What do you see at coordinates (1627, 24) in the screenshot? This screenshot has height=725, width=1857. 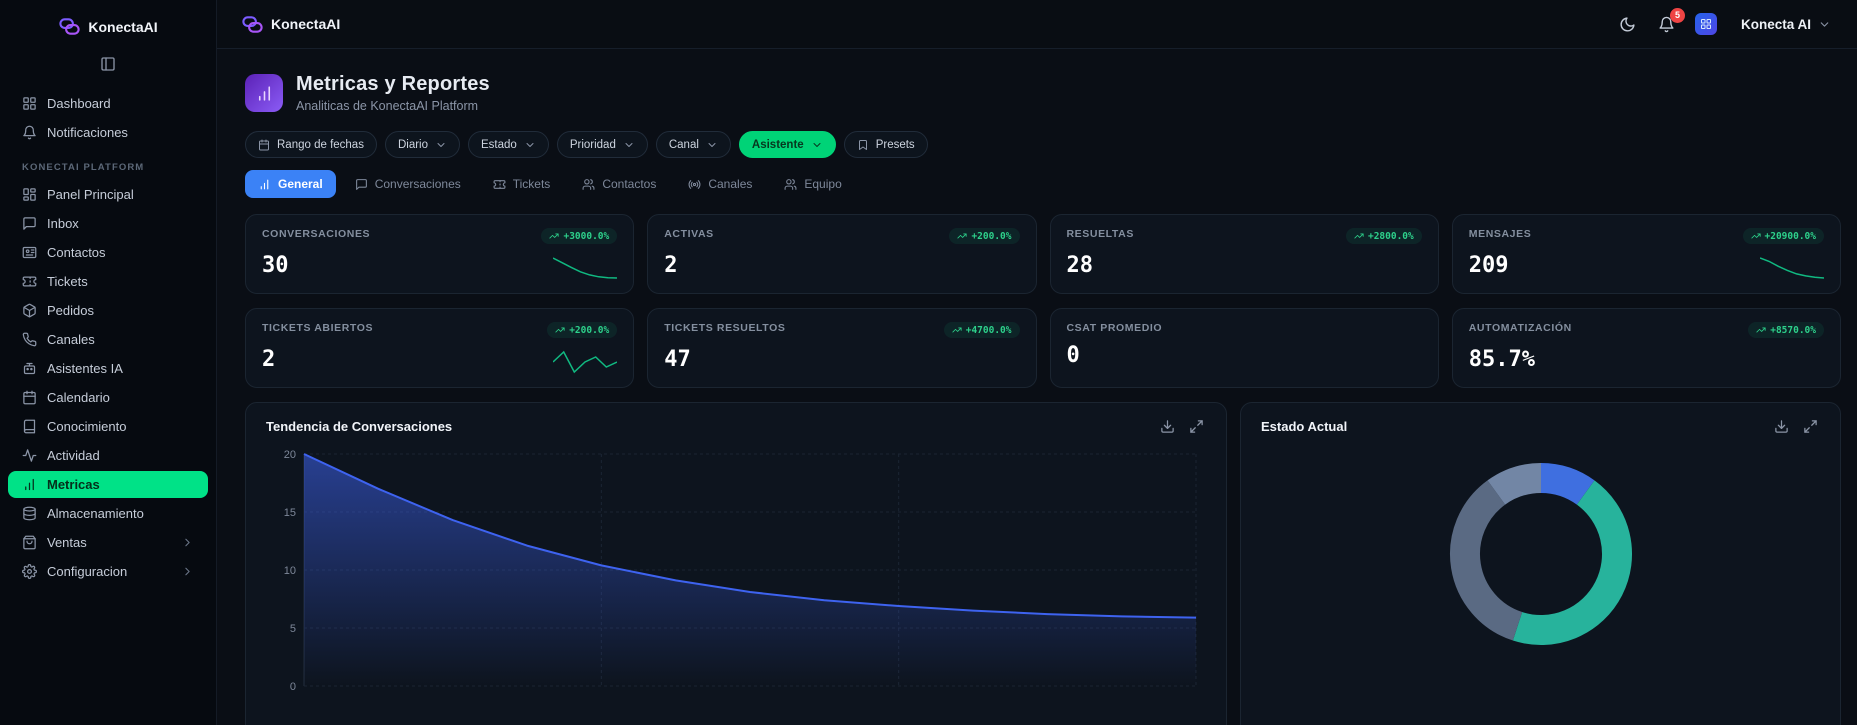 I see `theme-toggle-button` at bounding box center [1627, 24].